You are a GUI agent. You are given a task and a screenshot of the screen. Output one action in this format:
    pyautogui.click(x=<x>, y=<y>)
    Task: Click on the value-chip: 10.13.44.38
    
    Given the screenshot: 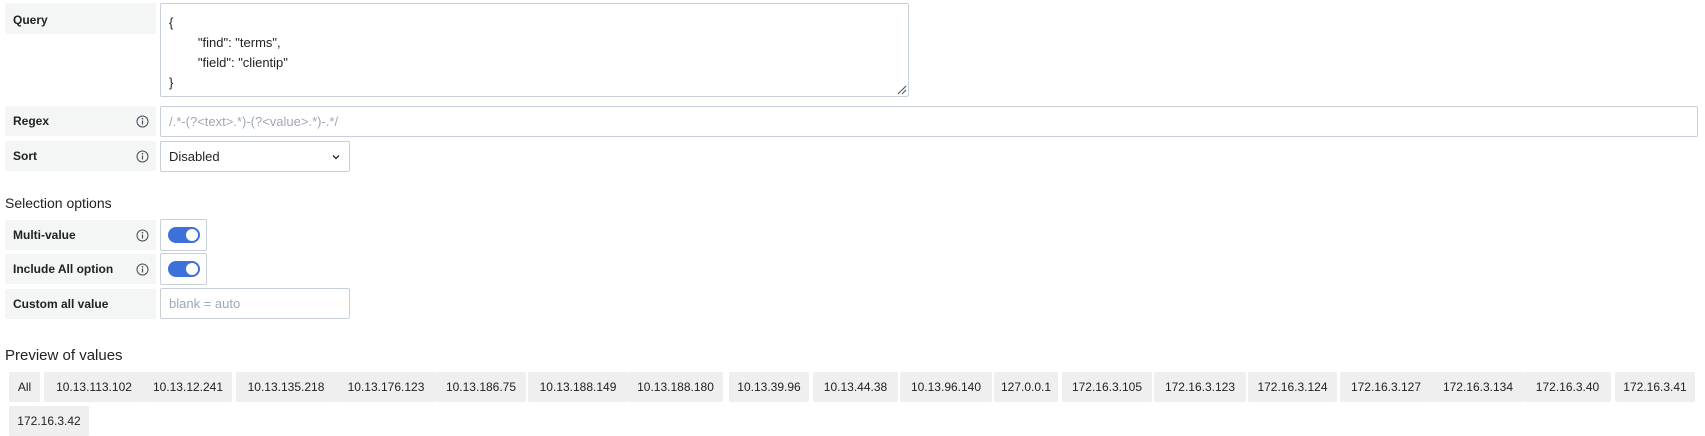 What is the action you would take?
    pyautogui.click(x=855, y=387)
    